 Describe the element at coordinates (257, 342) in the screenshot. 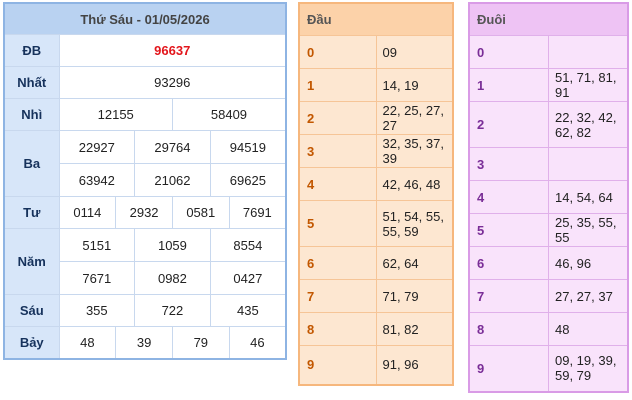

I see `prize-value-bay: 46` at that location.